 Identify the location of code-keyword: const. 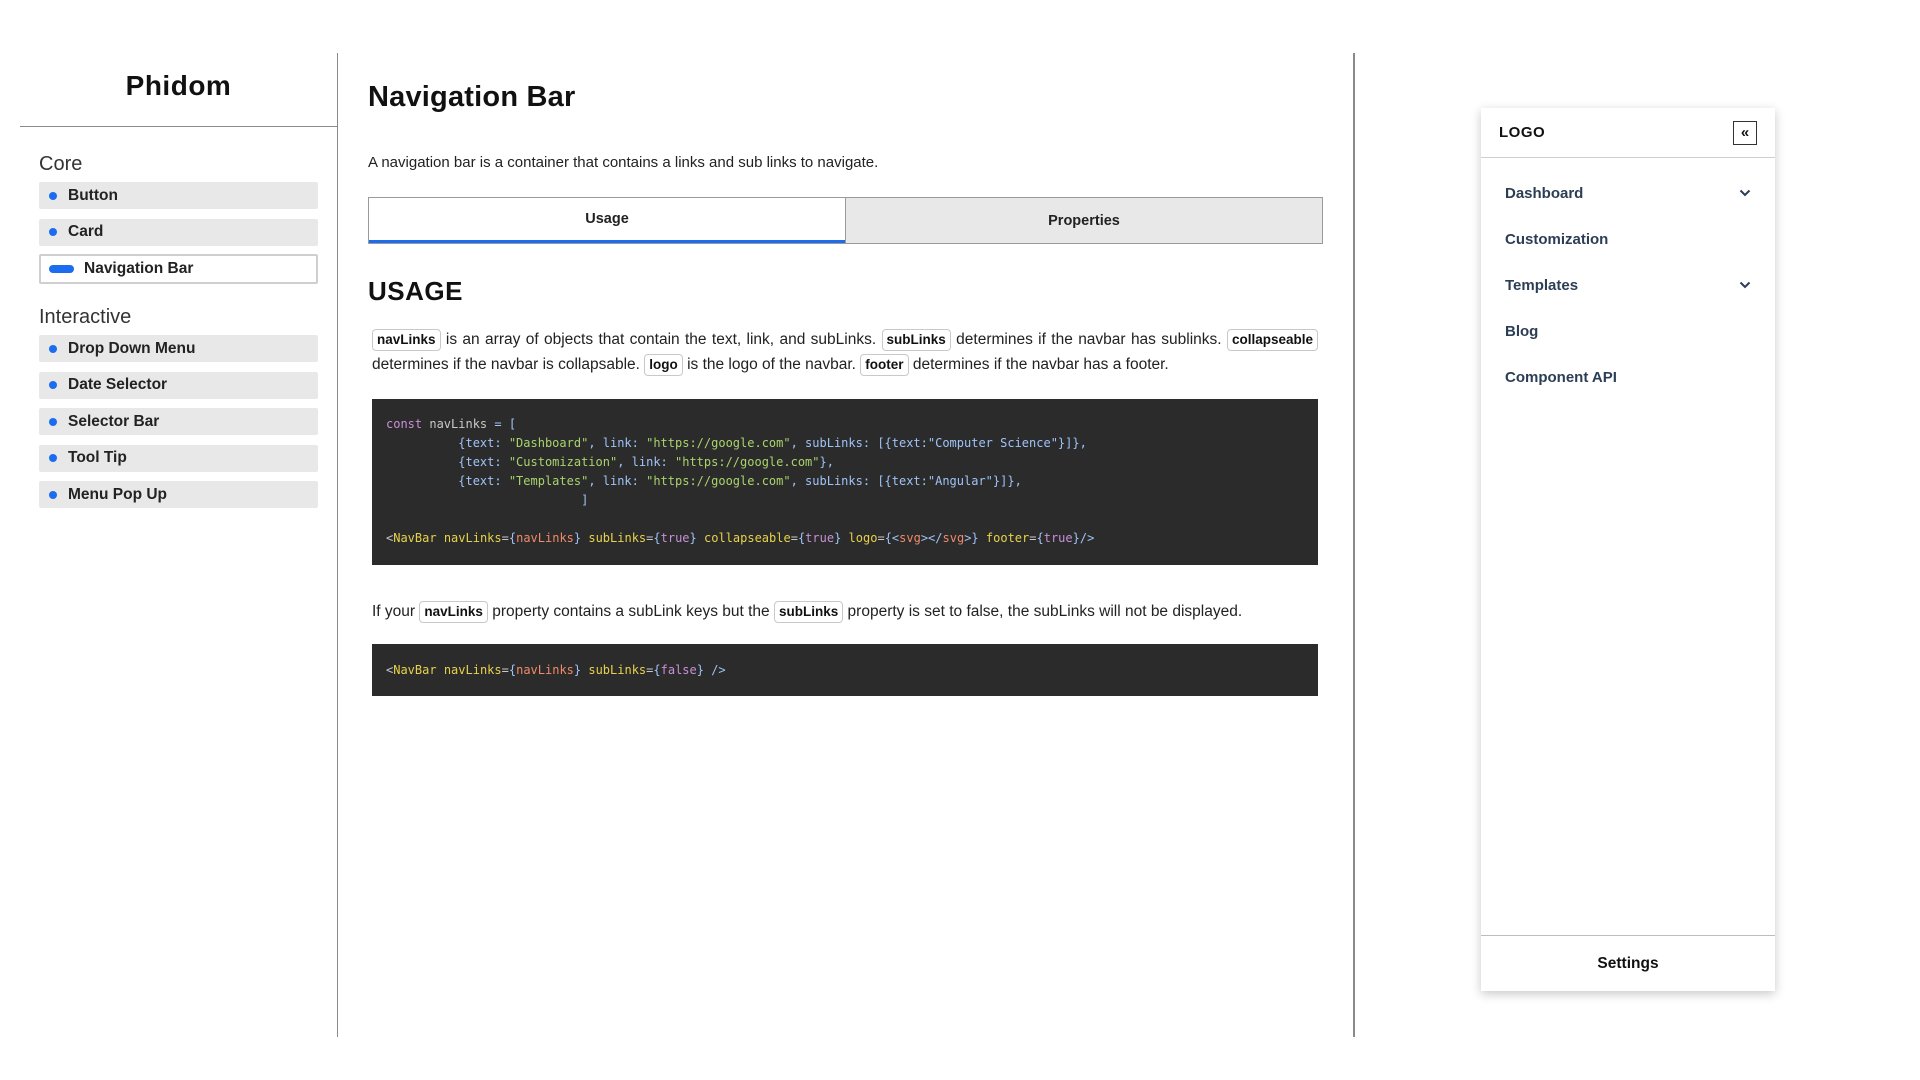
(404, 424).